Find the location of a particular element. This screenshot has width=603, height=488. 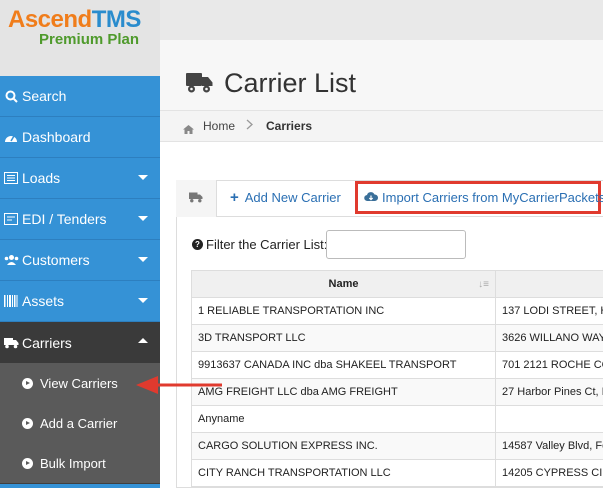

cell-name: CITY RANCH TRANSPORTATION LLC is located at coordinates (343, 473).